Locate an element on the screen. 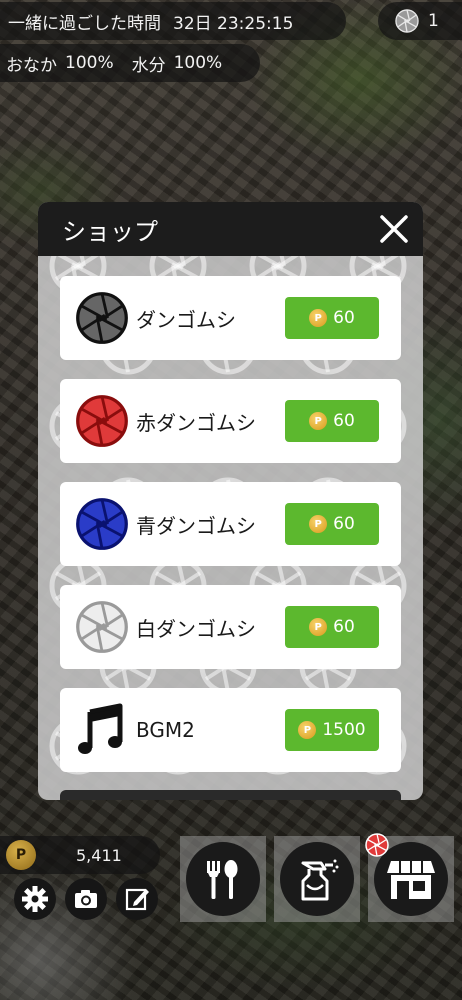 The image size is (462, 1000). pillbug-count-display: 1 is located at coordinates (420, 21).